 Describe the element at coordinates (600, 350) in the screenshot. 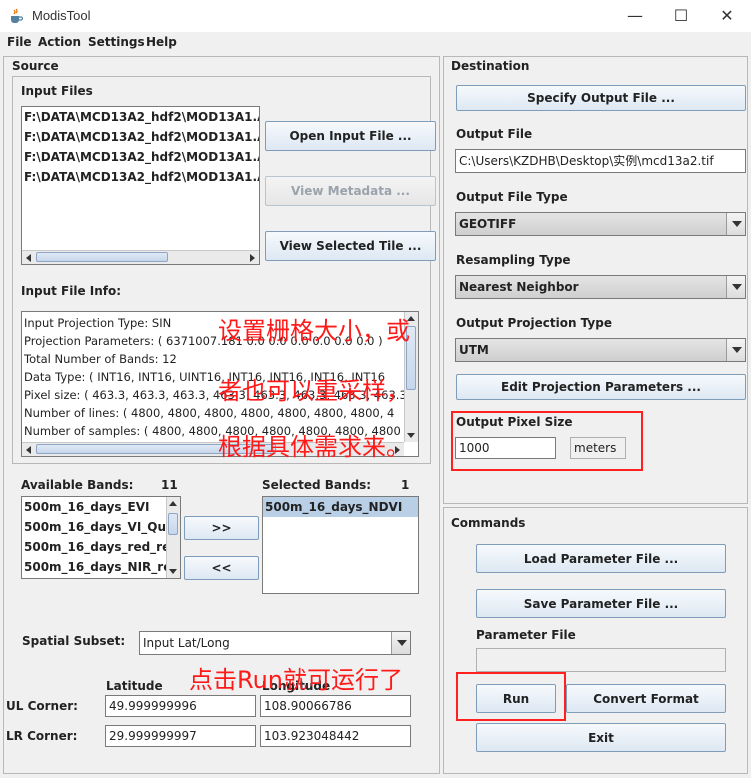

I see `output-projection-type-select: UTM` at that location.